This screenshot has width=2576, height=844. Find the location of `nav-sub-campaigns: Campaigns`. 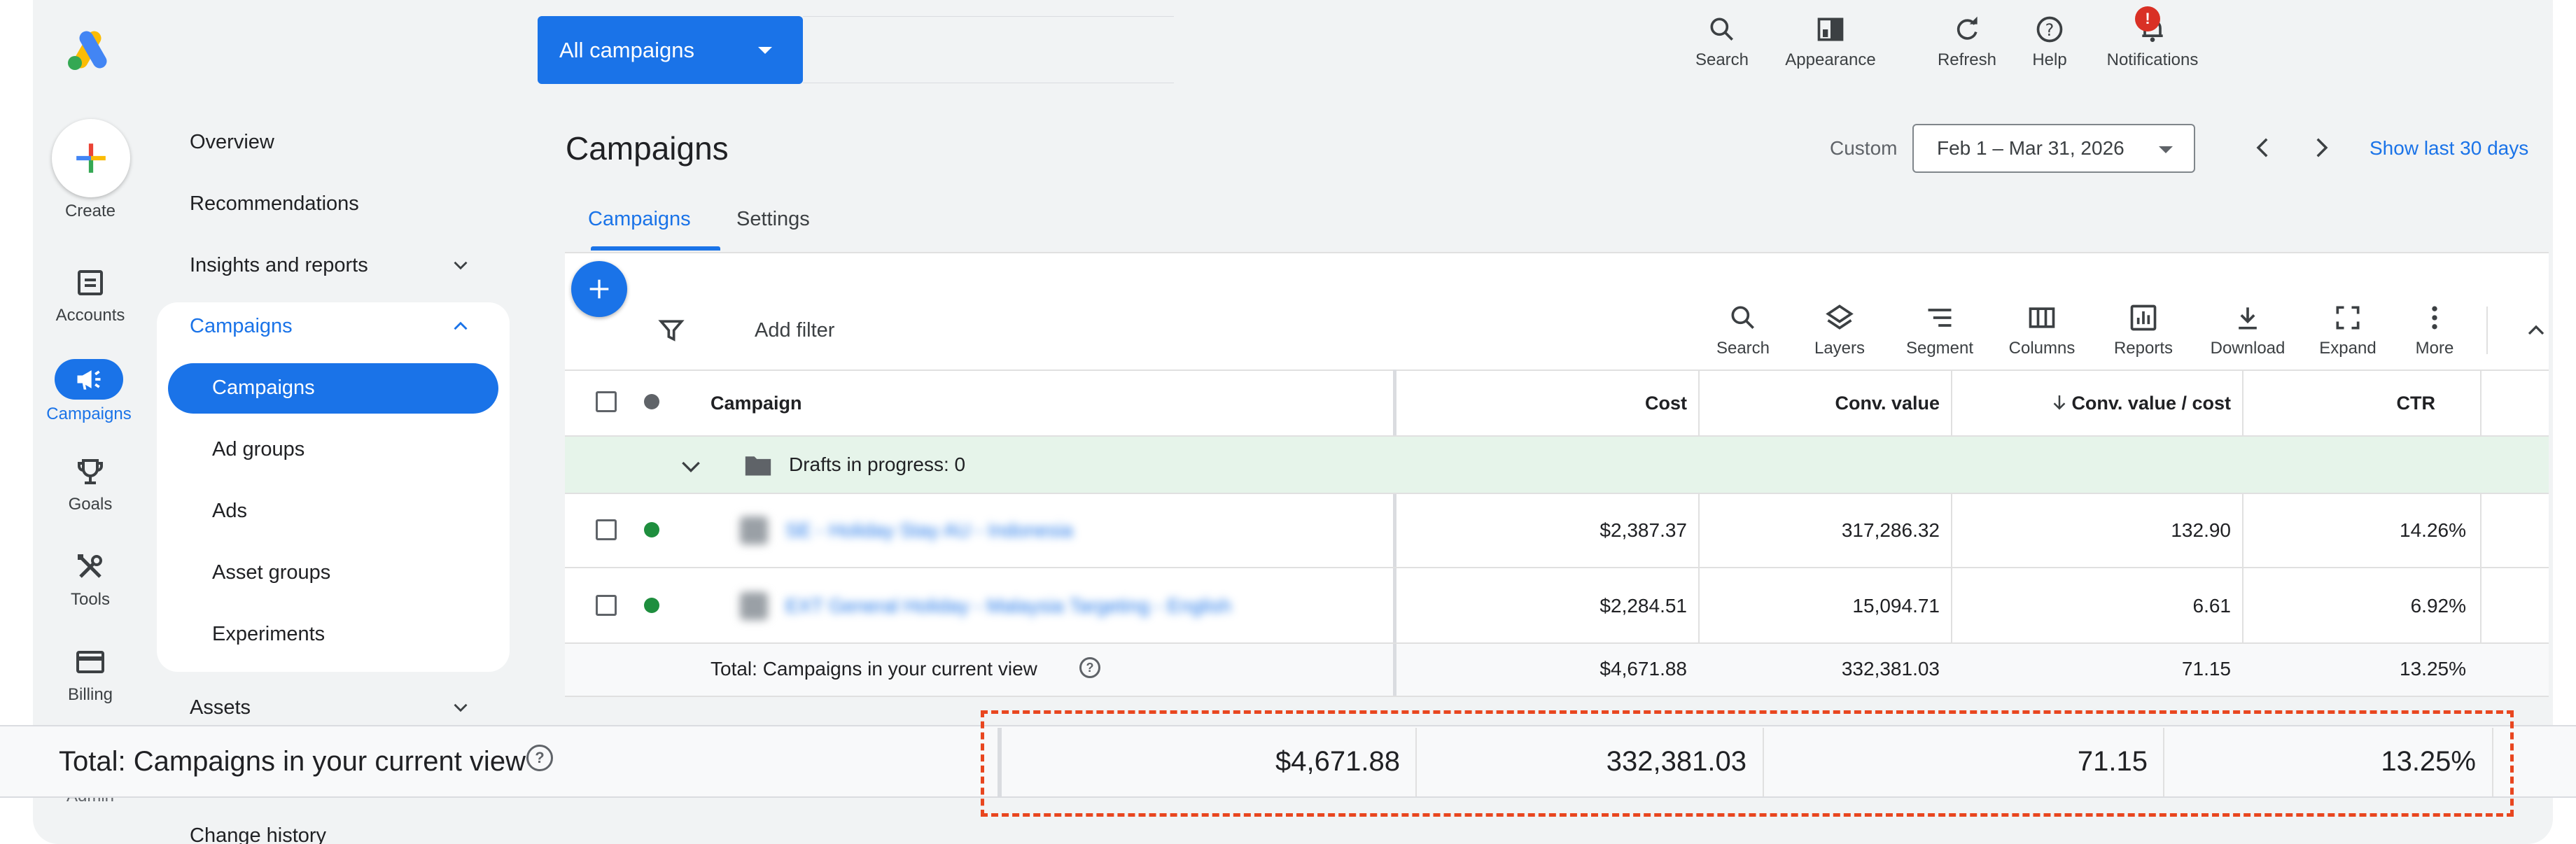

nav-sub-campaigns: Campaigns is located at coordinates (263, 389).